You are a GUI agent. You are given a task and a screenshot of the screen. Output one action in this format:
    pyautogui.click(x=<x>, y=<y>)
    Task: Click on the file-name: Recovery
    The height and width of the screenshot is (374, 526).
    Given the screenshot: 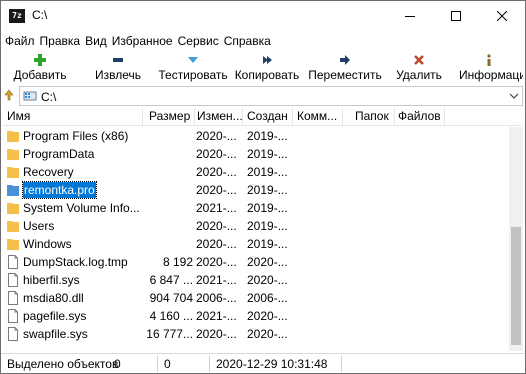 What is the action you would take?
    pyautogui.click(x=48, y=172)
    